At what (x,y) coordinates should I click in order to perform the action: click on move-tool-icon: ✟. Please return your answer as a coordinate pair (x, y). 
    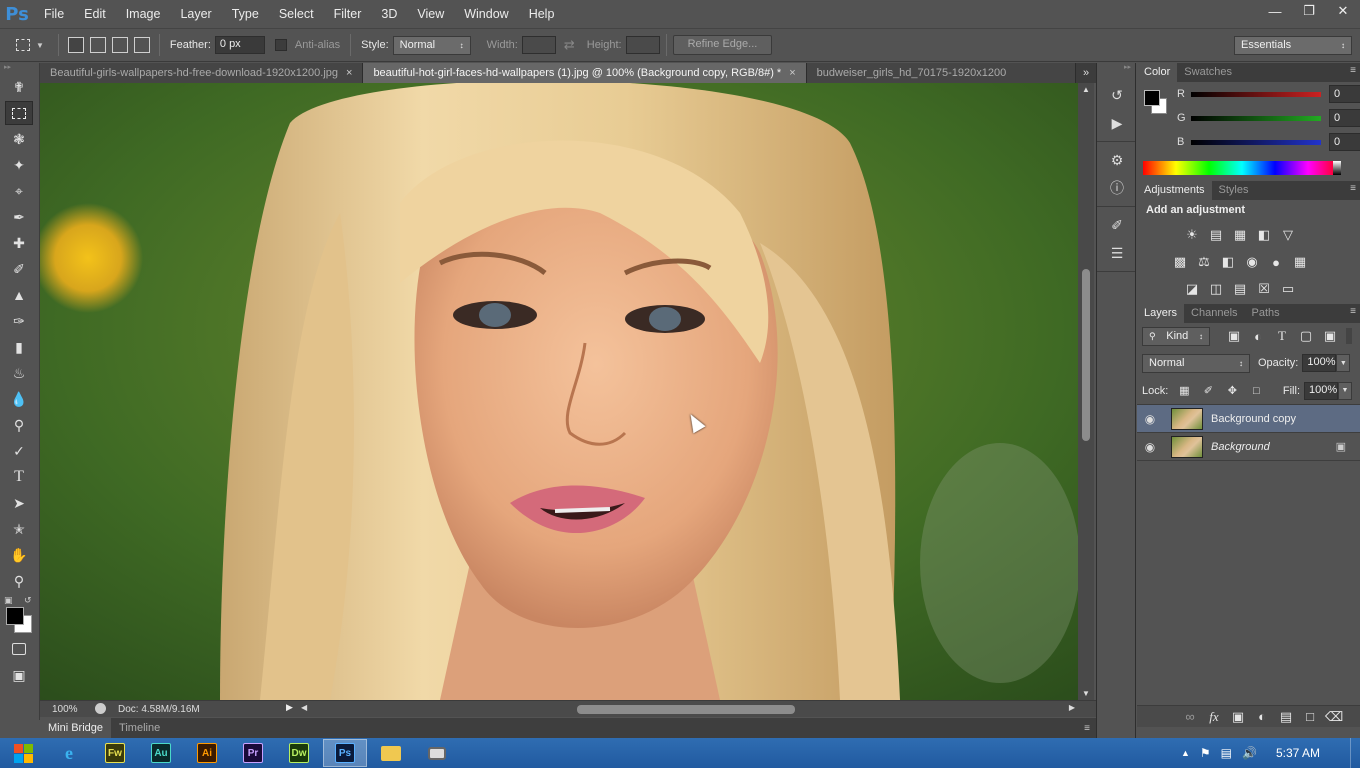
    Looking at the image, I should click on (19, 87).